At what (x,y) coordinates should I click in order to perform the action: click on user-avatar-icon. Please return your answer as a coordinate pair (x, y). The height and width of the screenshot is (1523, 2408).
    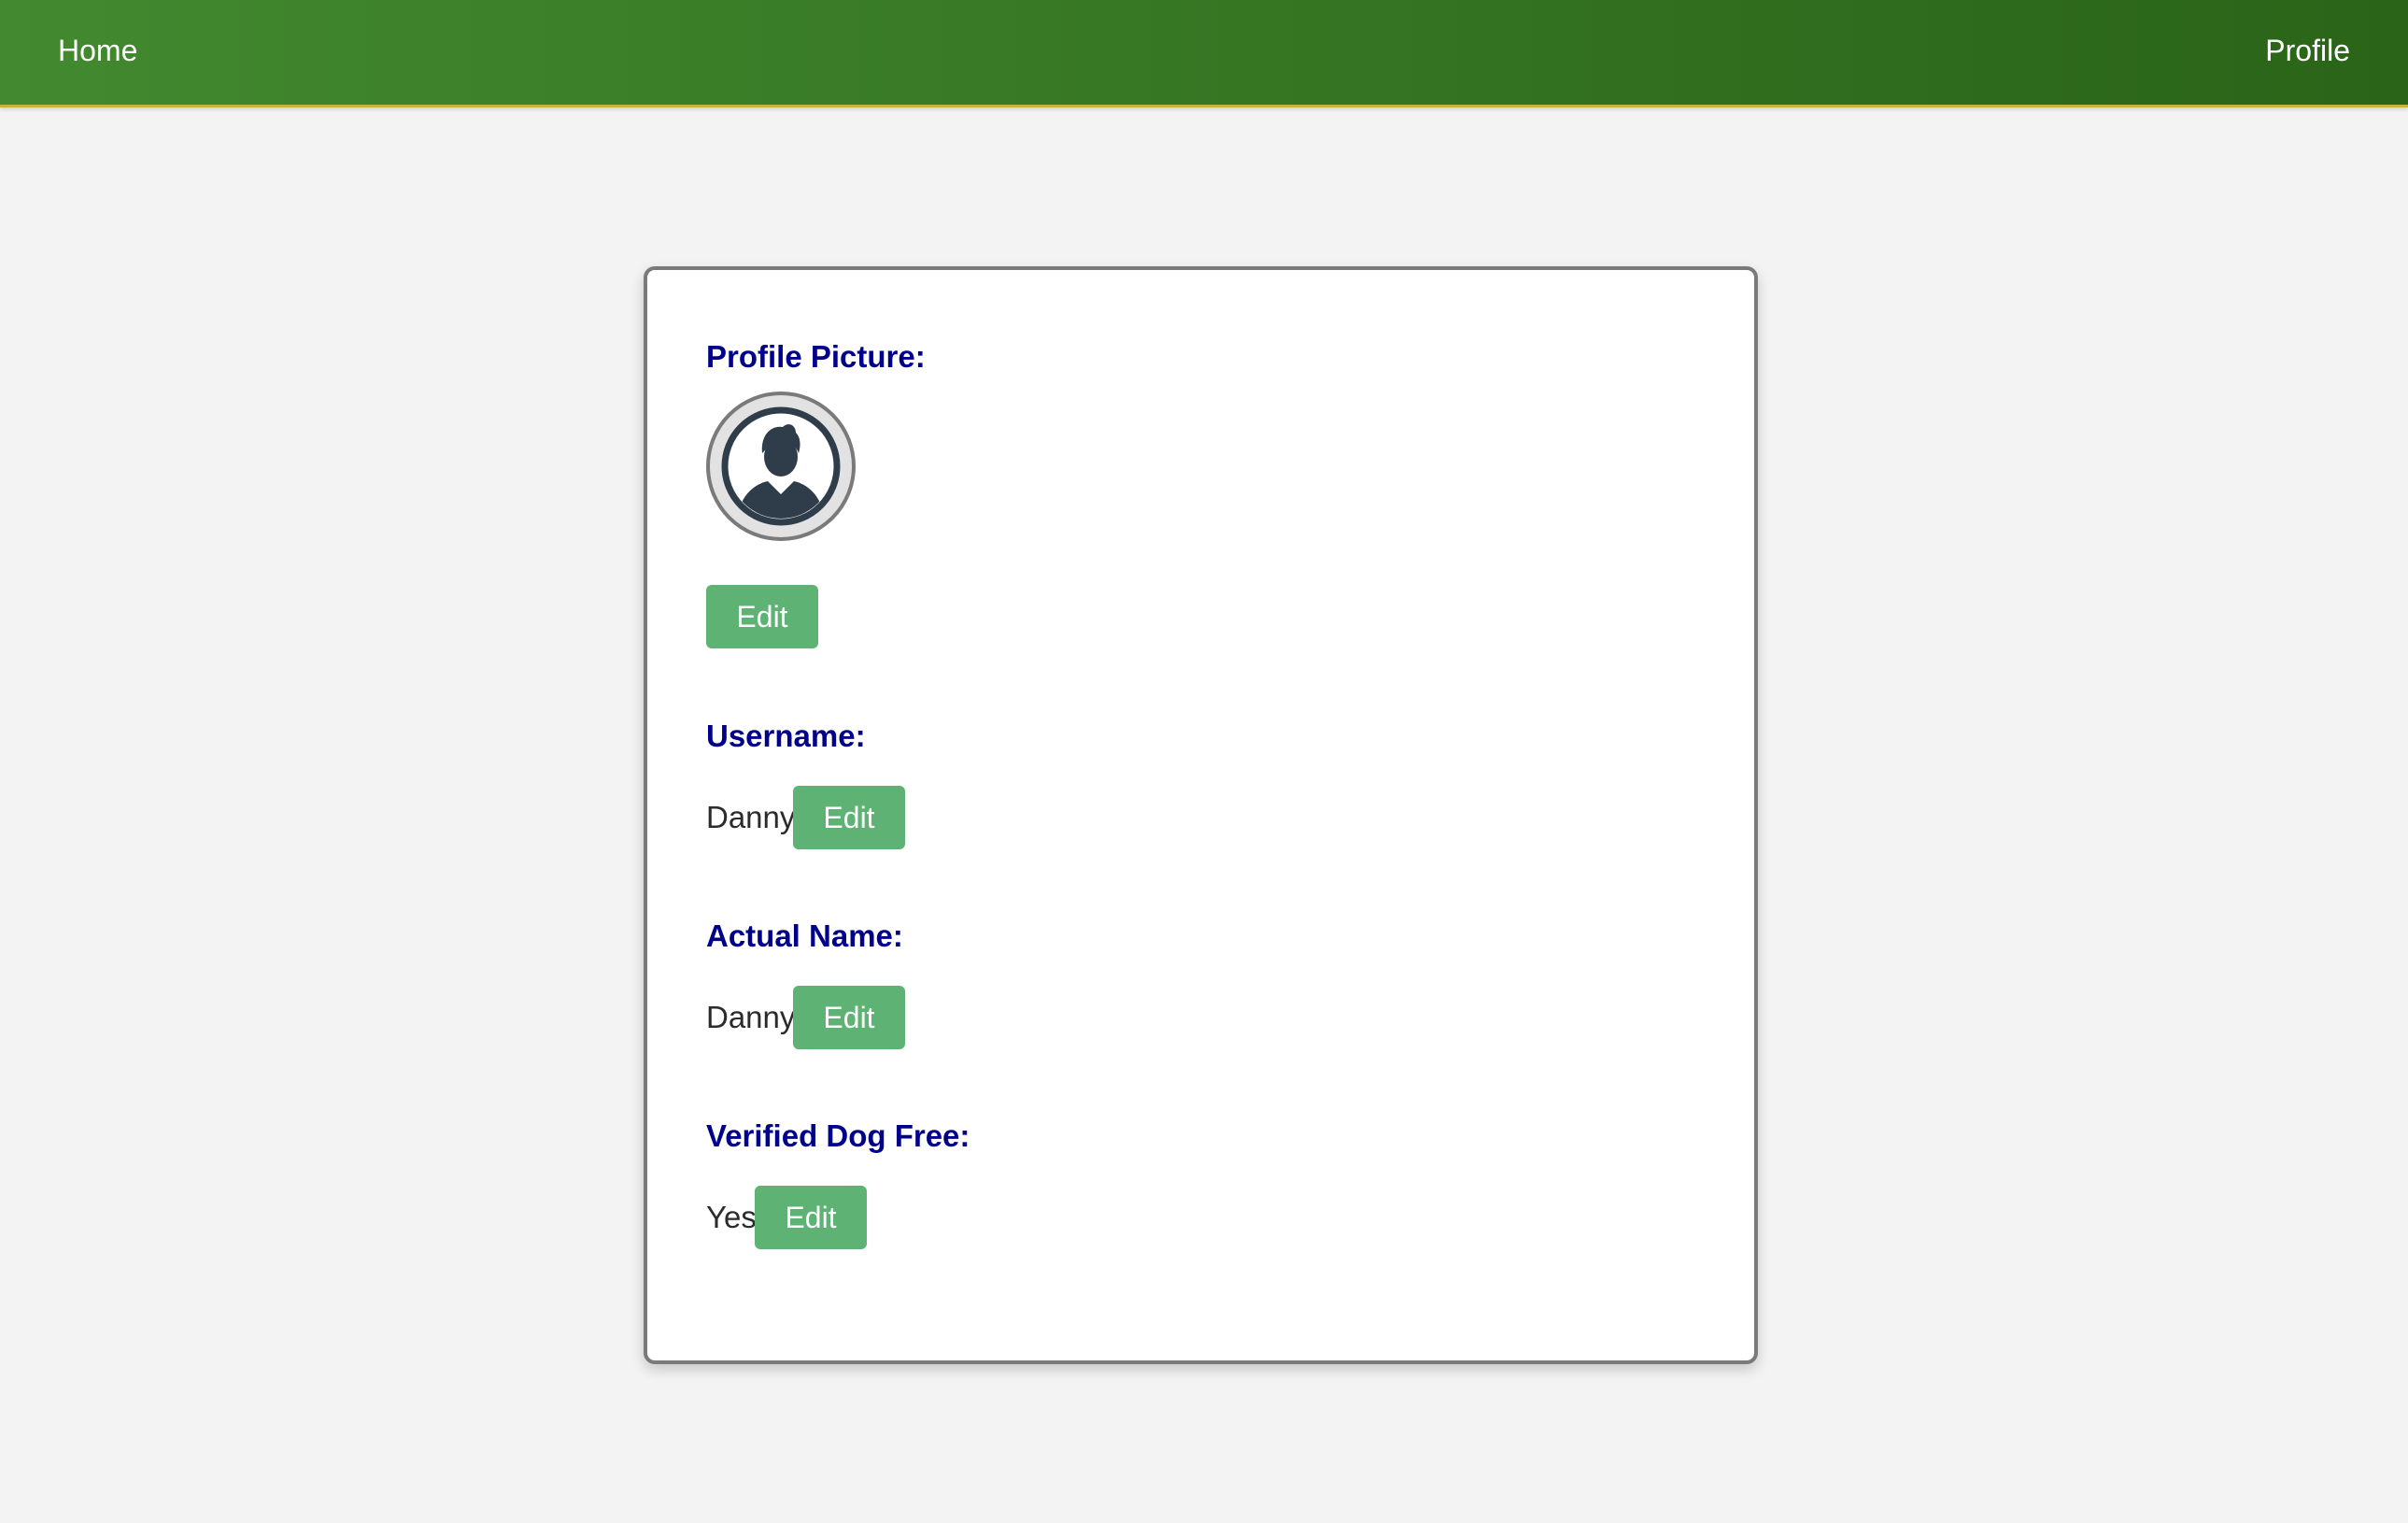
    Looking at the image, I should click on (781, 466).